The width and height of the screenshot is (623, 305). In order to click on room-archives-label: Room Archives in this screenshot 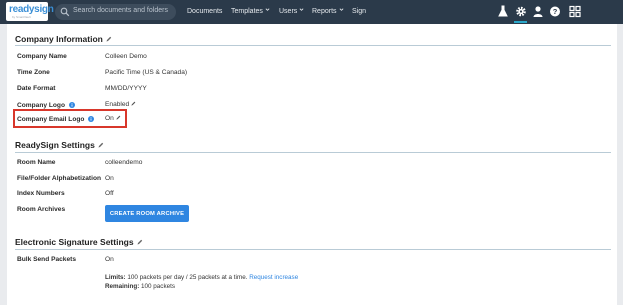, I will do `click(41, 209)`.